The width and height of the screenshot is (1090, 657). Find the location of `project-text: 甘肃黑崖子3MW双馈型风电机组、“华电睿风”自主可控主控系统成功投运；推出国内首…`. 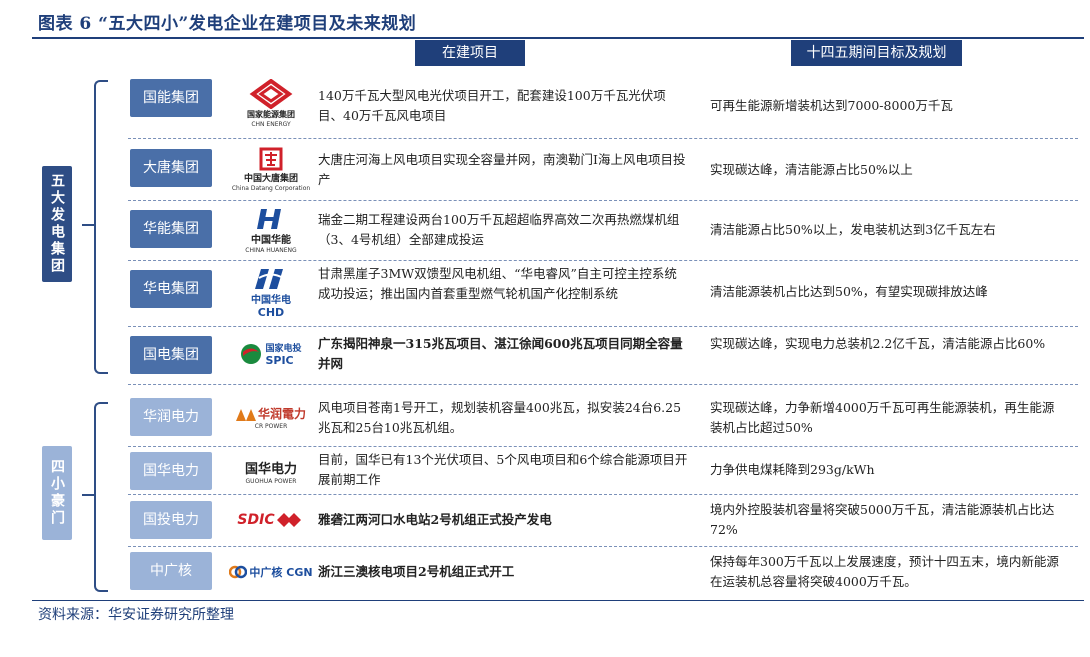

project-text: 甘肃黑崖子3MW双馈型风电机组、“华电睿风”自主可控主控系统成功投运；推出国内首… is located at coordinates (497, 283).